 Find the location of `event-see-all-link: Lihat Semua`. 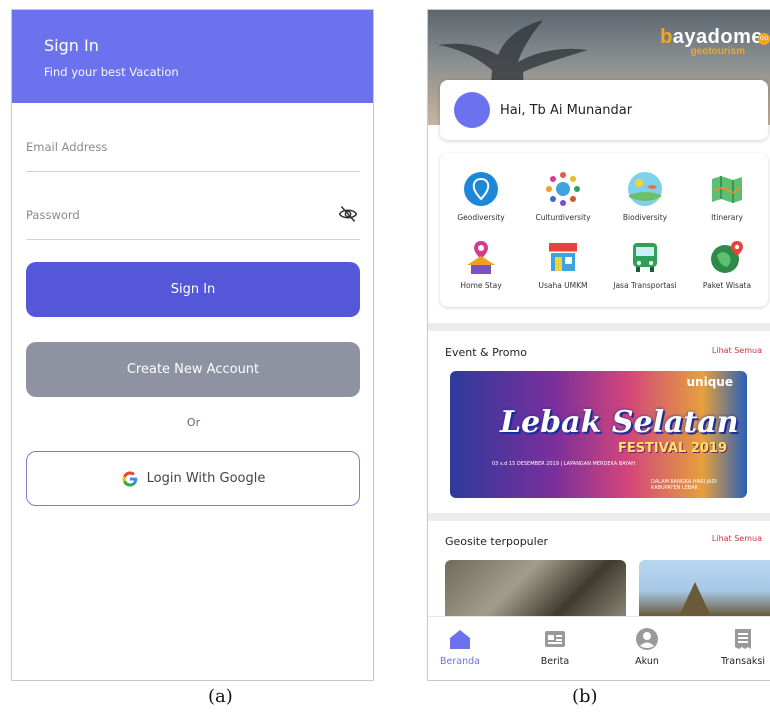

event-see-all-link: Lihat Semua is located at coordinates (737, 350).